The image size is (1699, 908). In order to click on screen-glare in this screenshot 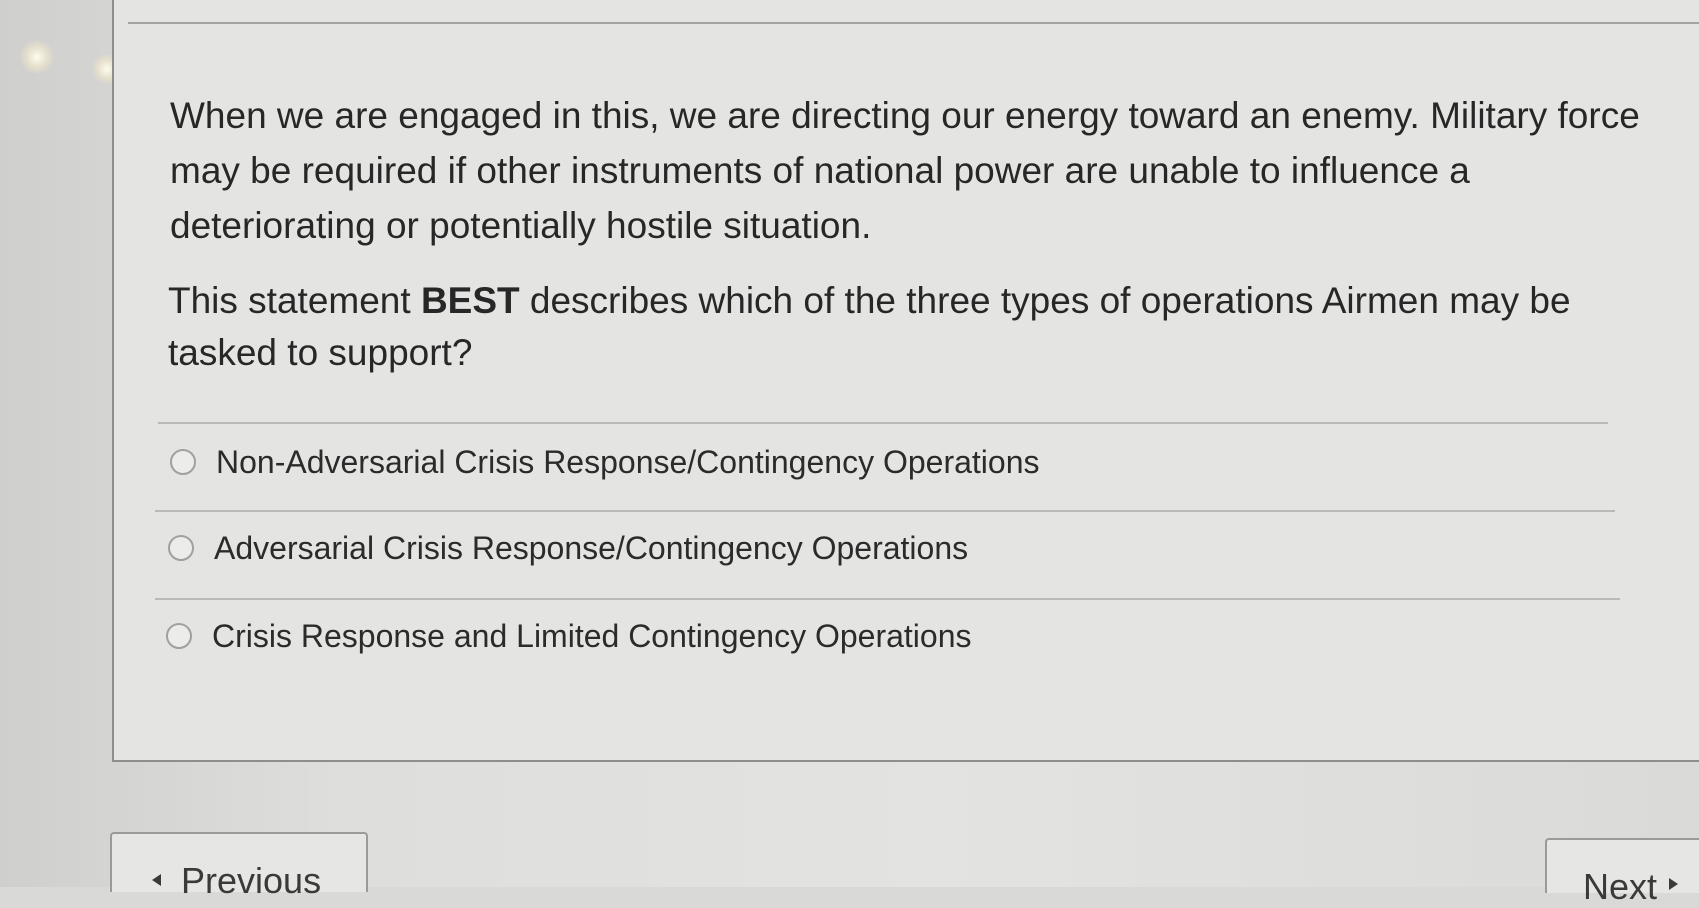, I will do `click(37, 57)`.